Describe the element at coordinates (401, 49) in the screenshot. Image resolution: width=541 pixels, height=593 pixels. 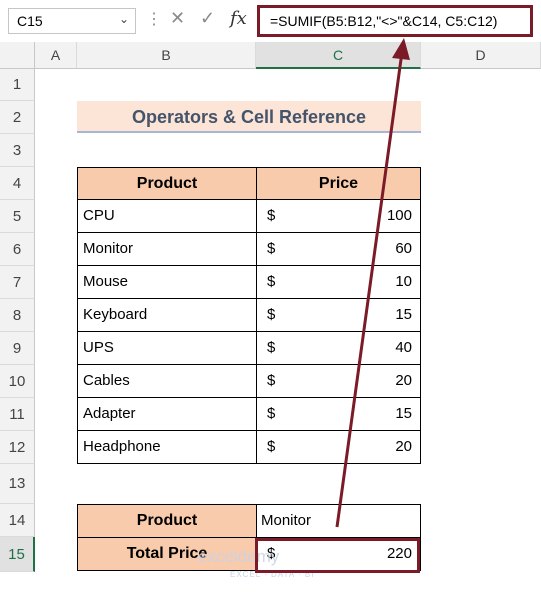
I see `arrow-head-icon` at that location.